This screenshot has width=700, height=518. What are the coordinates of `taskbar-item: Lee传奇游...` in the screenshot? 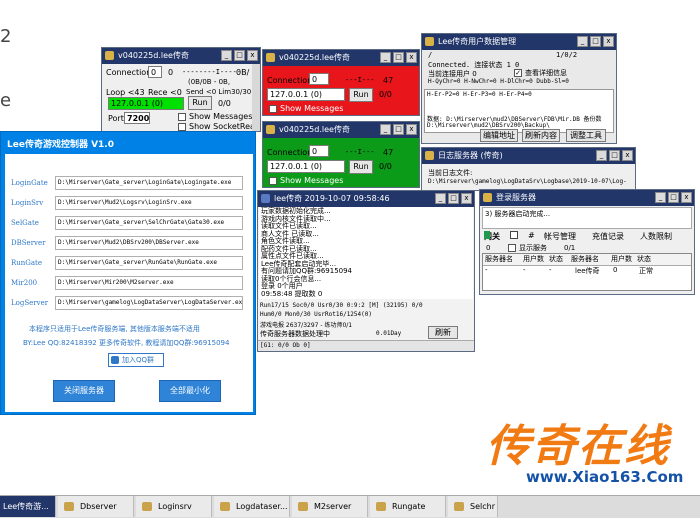 It's located at (28, 506).